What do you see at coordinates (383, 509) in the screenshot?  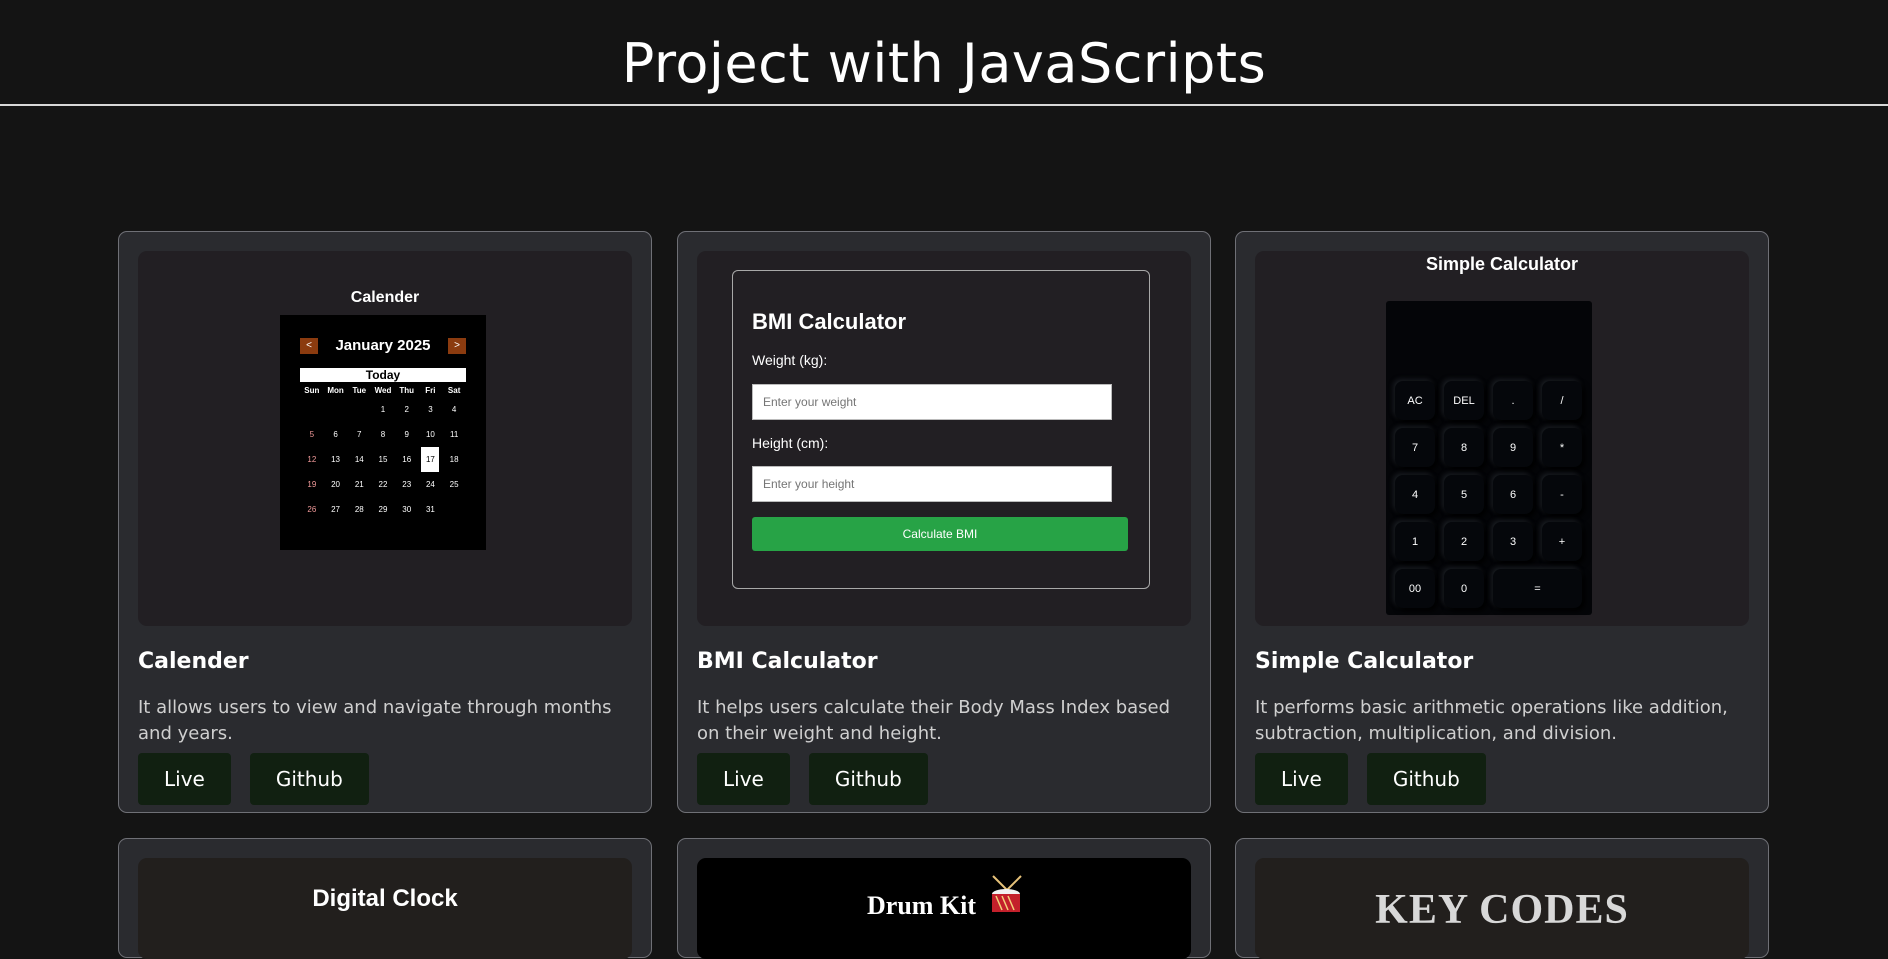 I see `calendar-day: 29` at bounding box center [383, 509].